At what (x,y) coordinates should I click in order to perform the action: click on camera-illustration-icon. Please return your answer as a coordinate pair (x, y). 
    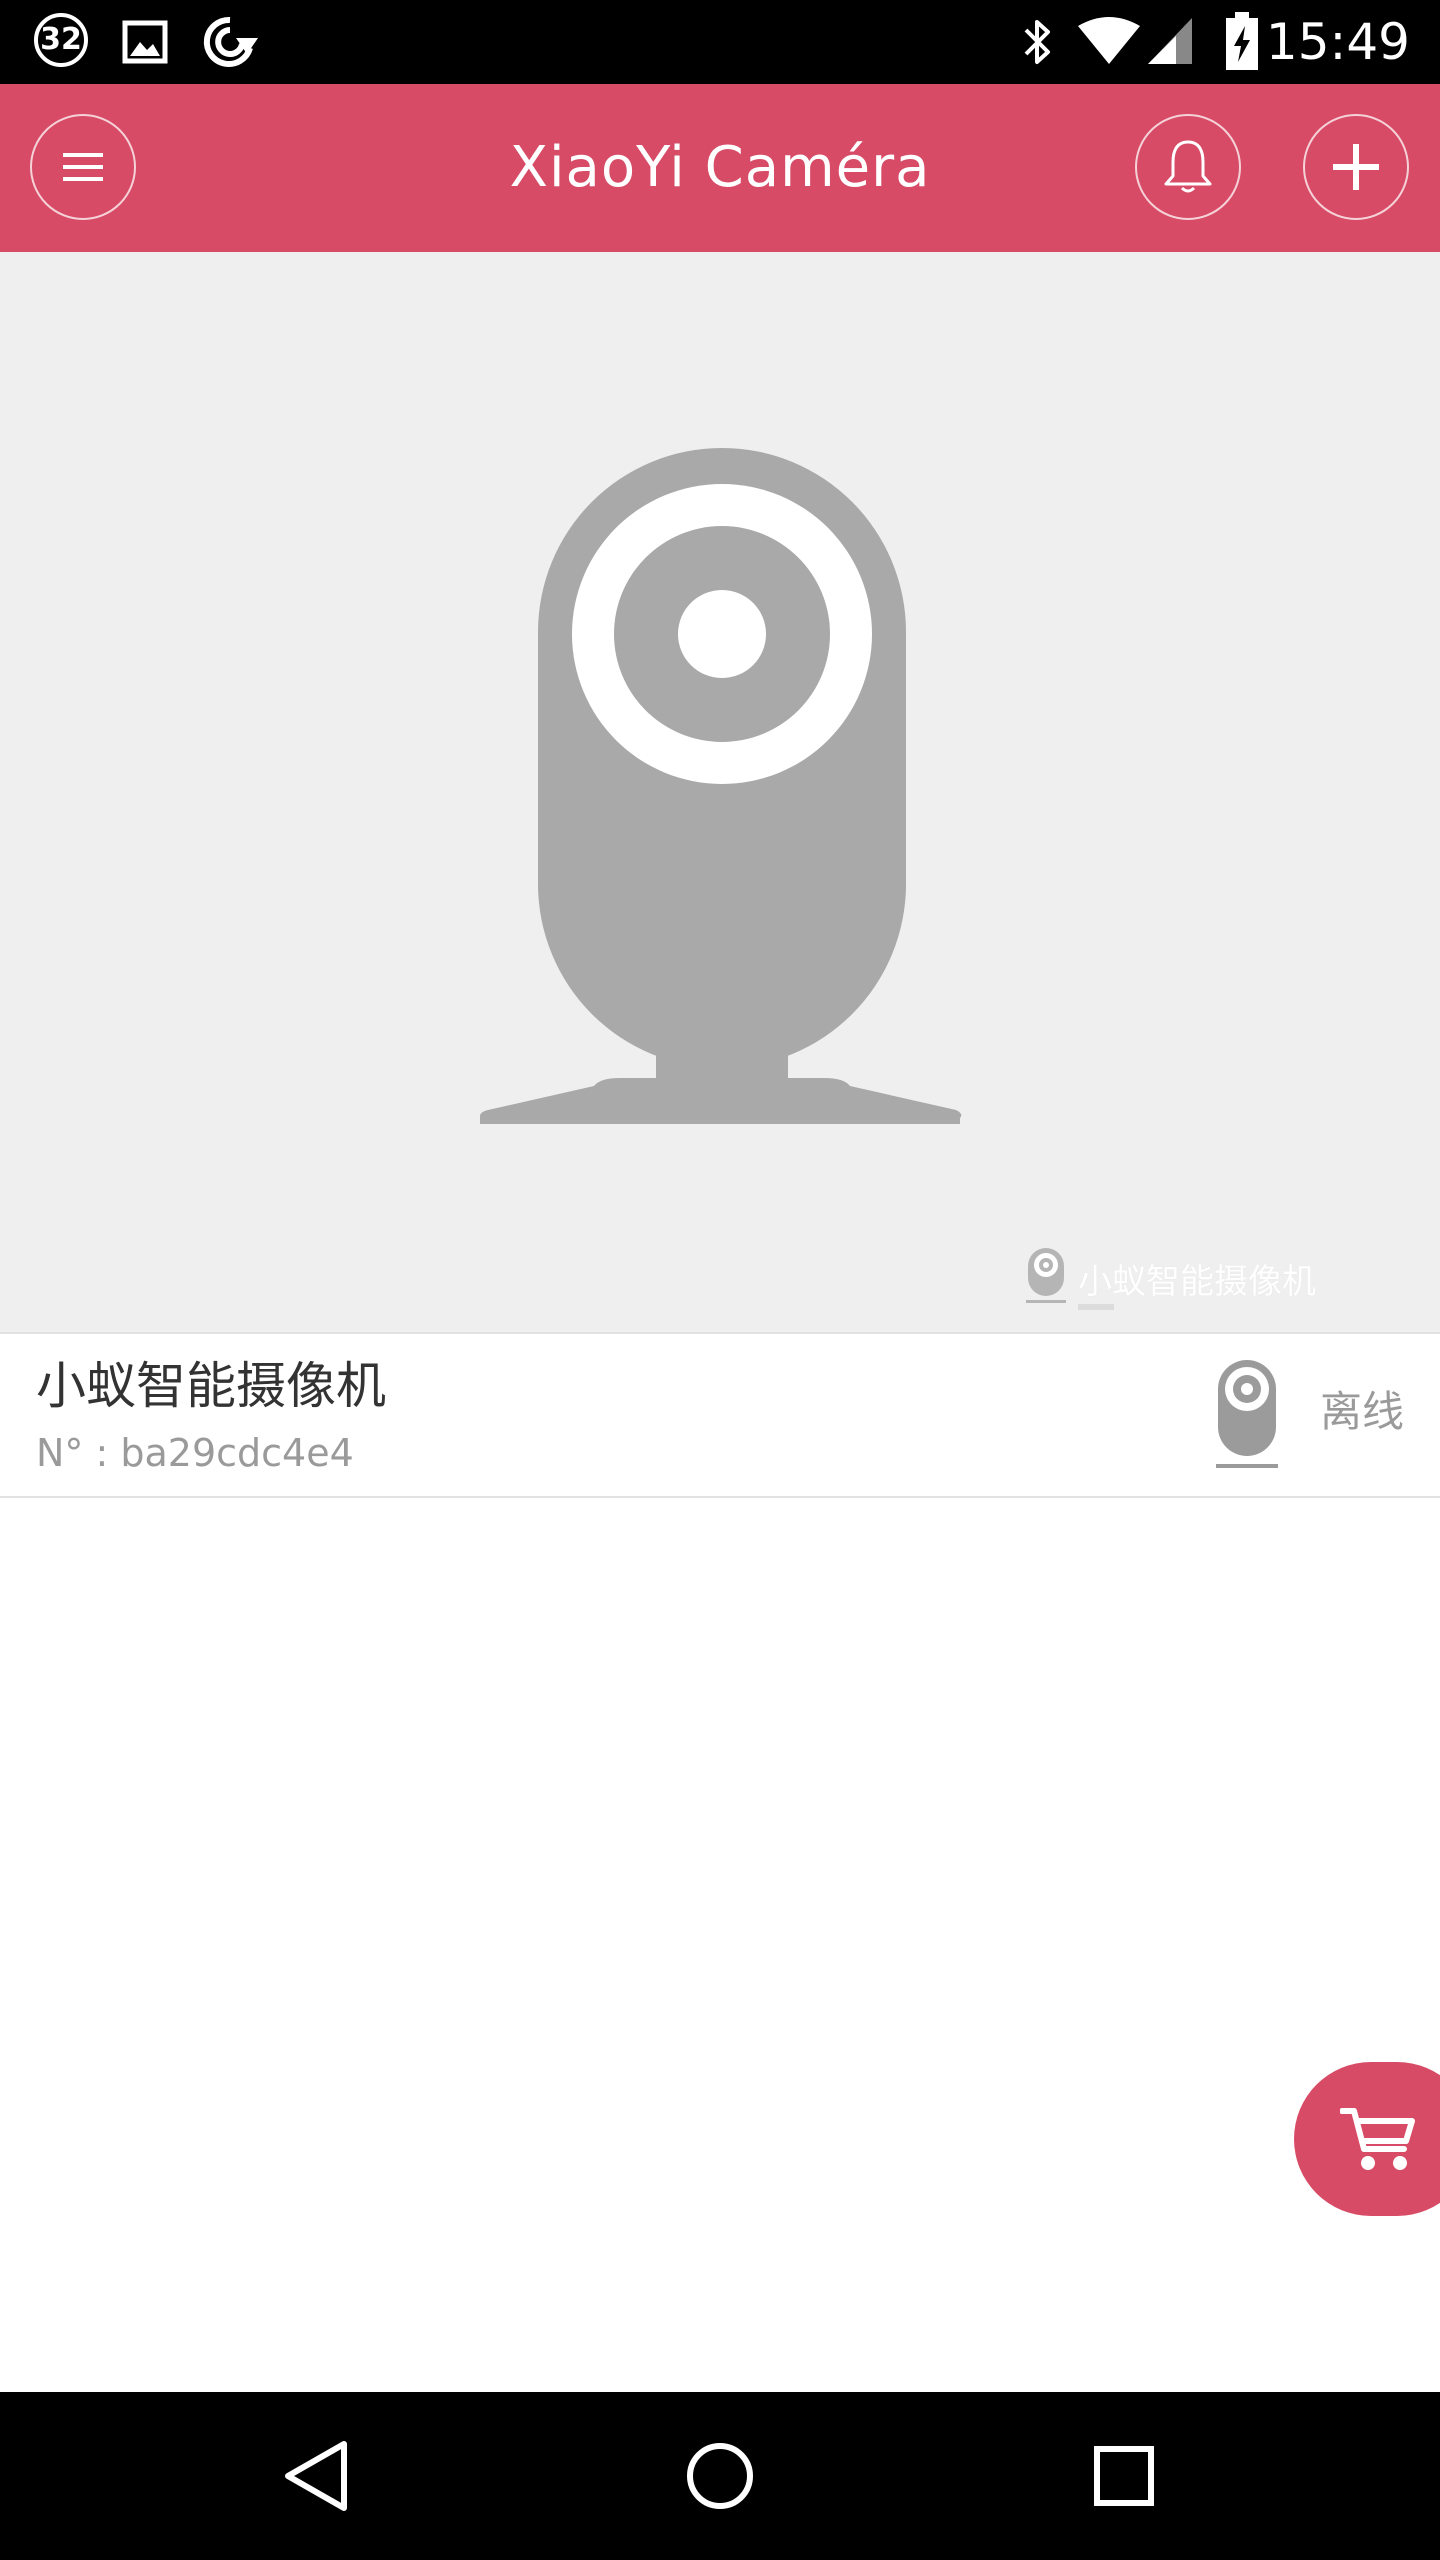
    Looking at the image, I should click on (720, 820).